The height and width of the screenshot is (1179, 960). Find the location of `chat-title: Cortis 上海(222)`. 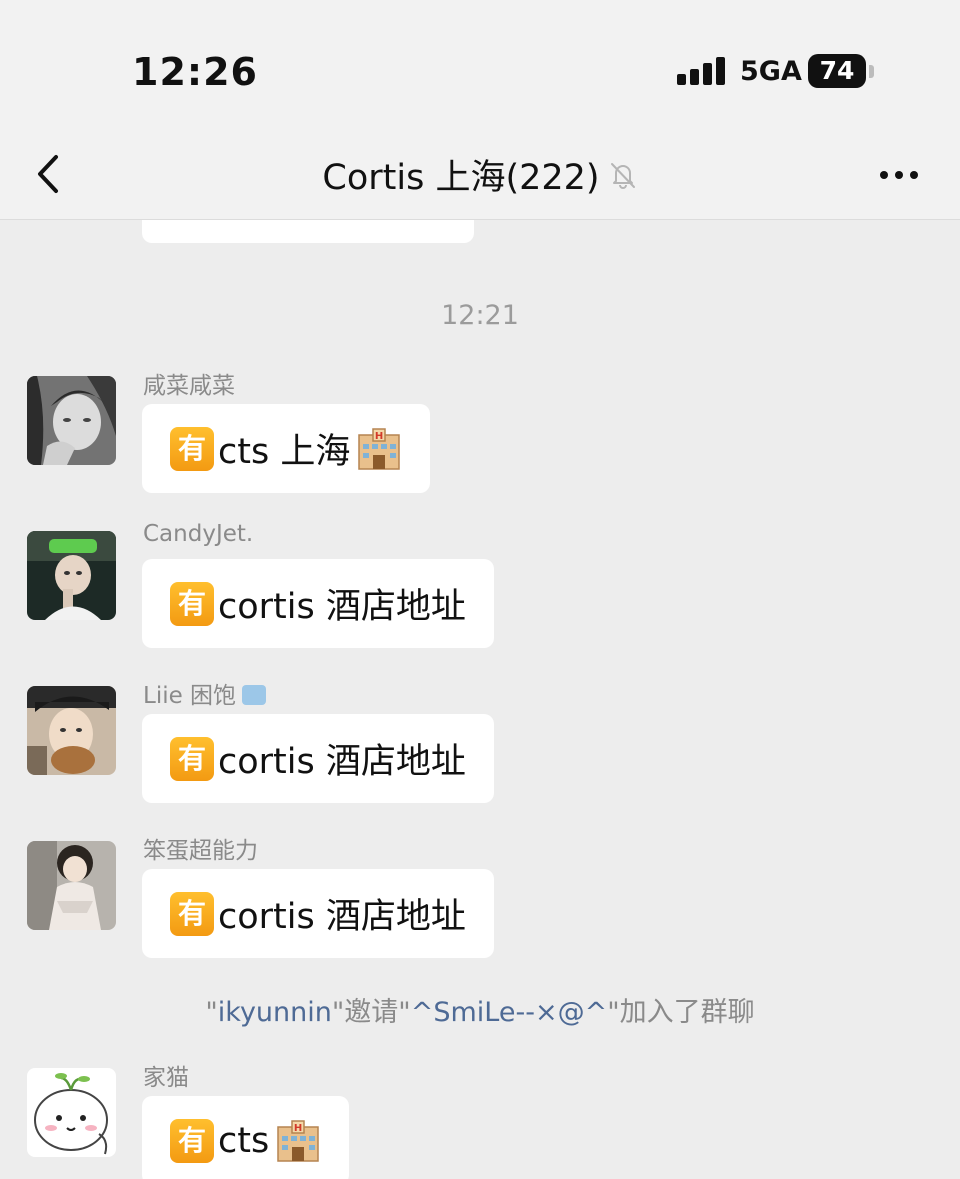

chat-title: Cortis 上海(222) is located at coordinates (461, 178).